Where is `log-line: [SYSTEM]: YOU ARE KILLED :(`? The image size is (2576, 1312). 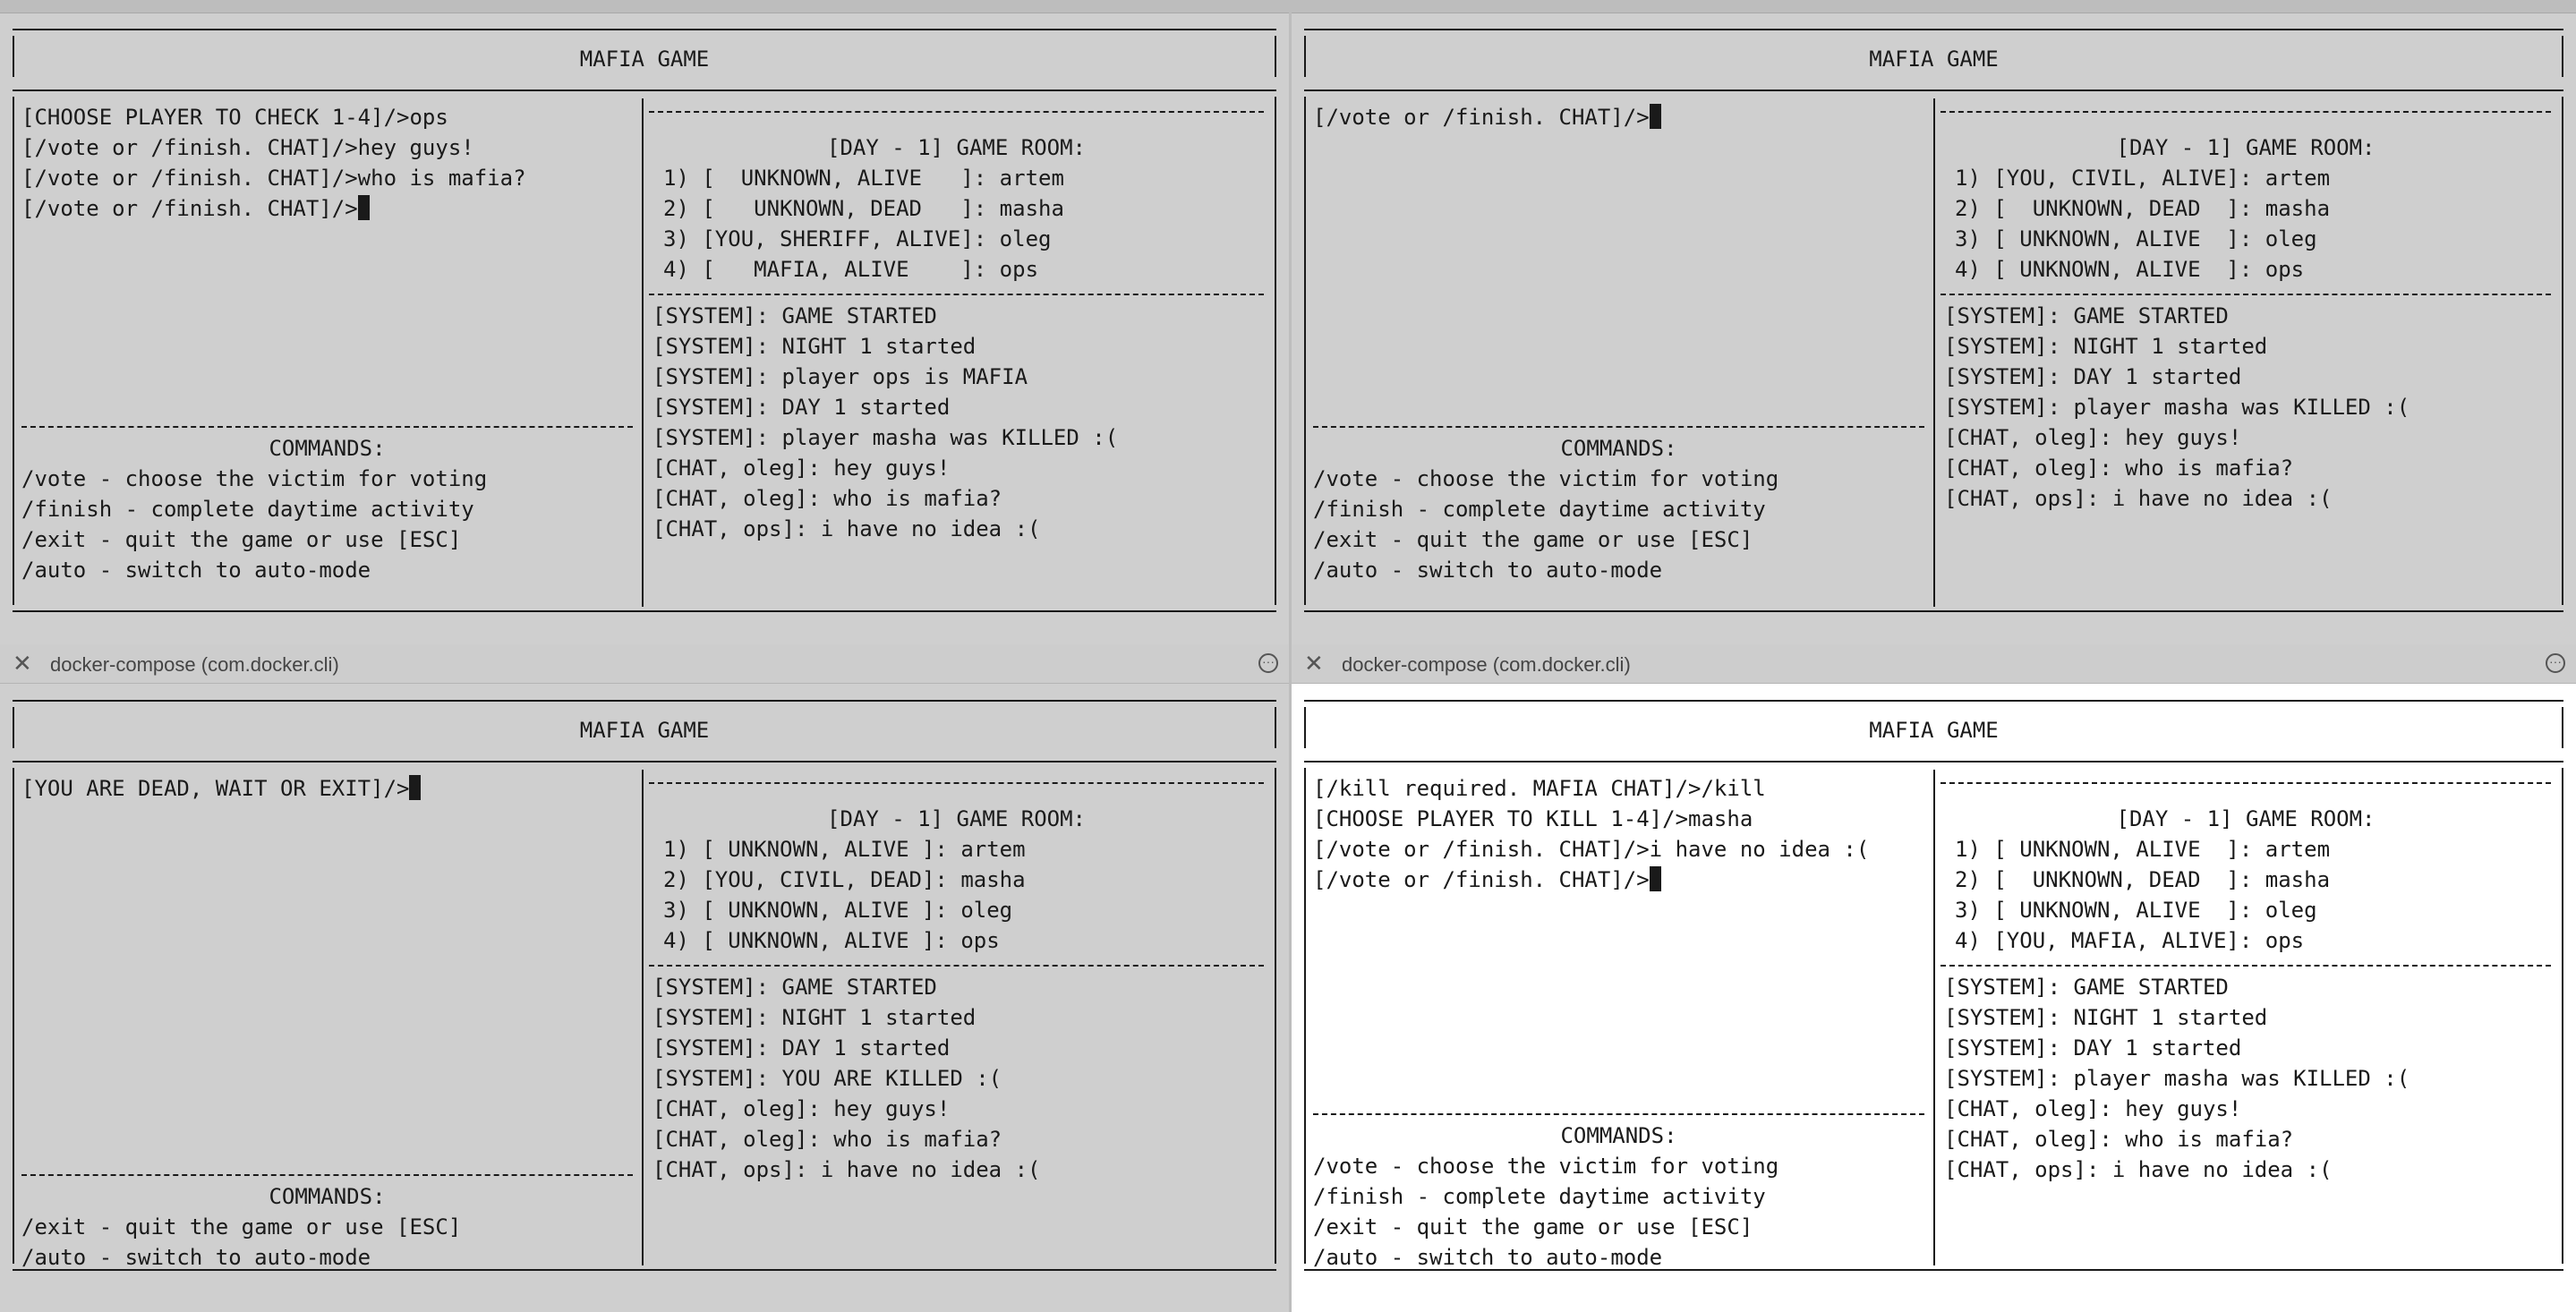 log-line: [SYSTEM]: YOU ARE KILLED :( is located at coordinates (827, 1078).